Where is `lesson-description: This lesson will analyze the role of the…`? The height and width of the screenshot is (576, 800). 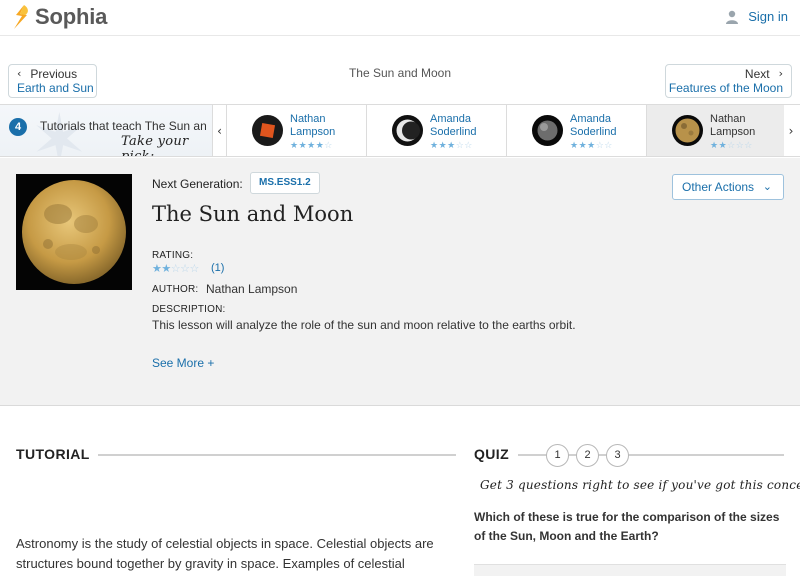 lesson-description: This lesson will analyze the role of the… is located at coordinates (364, 325).